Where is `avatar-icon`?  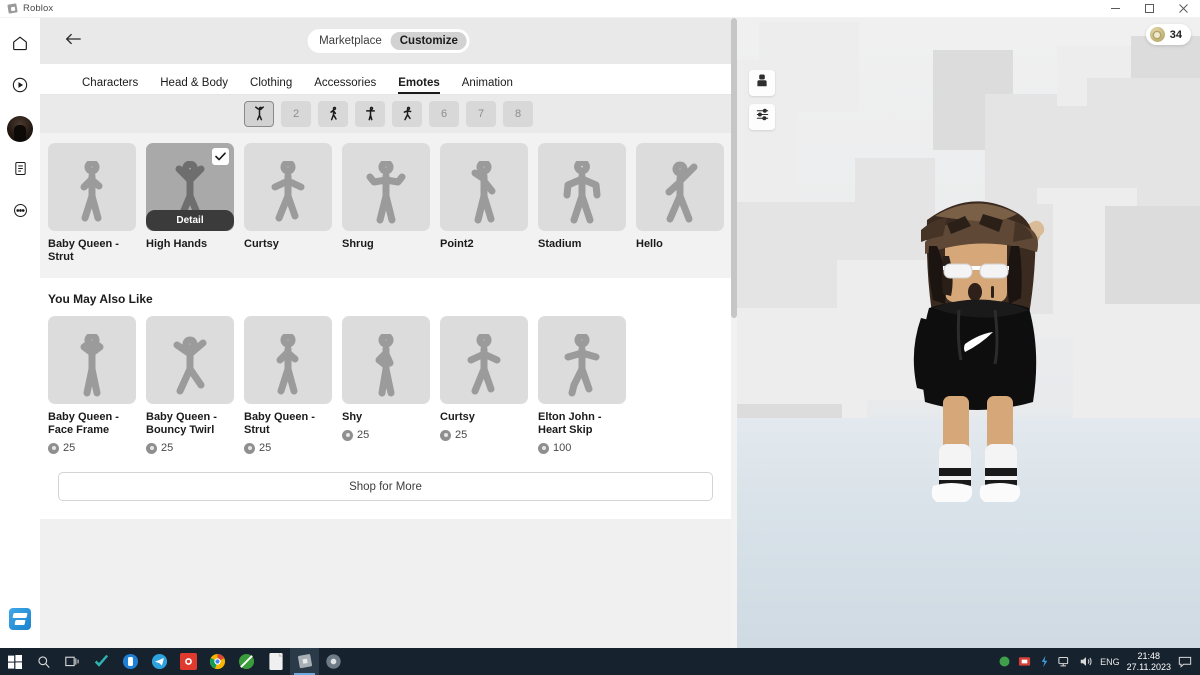
avatar-icon is located at coordinates (20, 129).